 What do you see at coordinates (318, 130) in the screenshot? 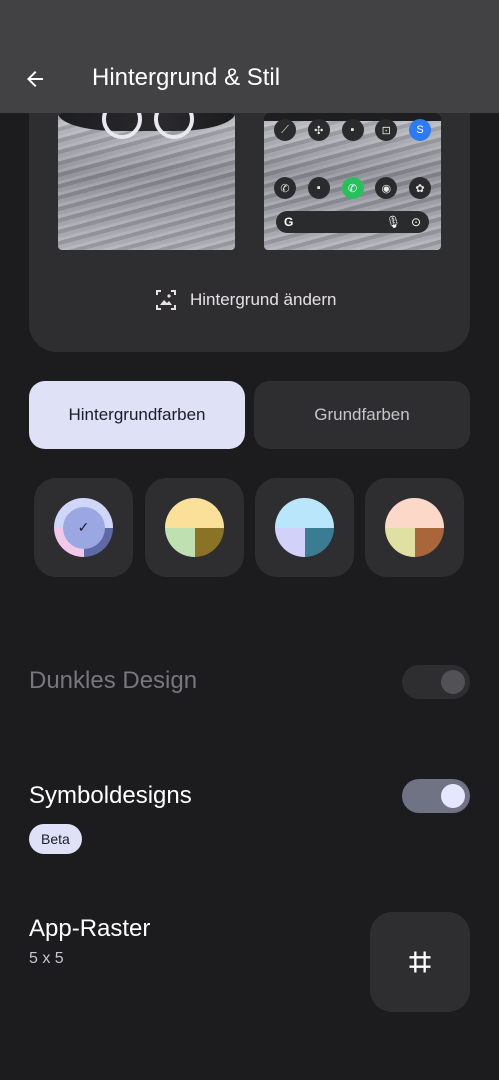
I see `pinwheel-icon: ✣` at bounding box center [318, 130].